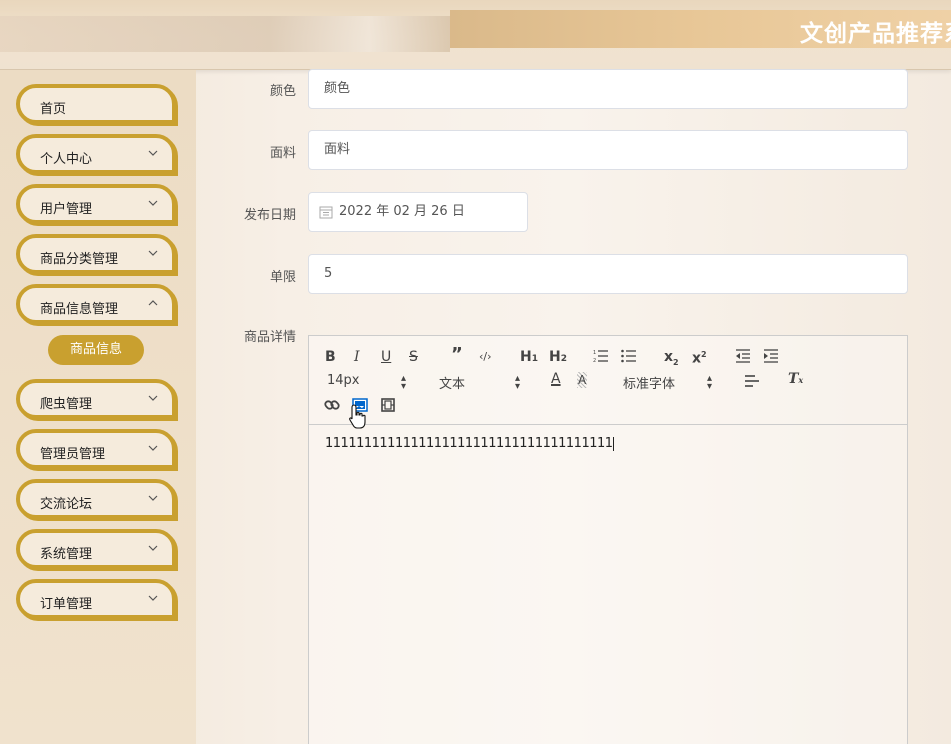 The height and width of the screenshot is (744, 951). What do you see at coordinates (357, 357) in the screenshot?
I see `italic-icon: I` at bounding box center [357, 357].